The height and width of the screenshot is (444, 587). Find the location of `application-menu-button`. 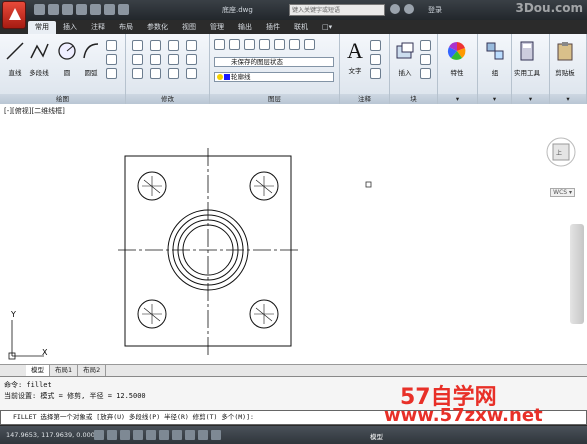

application-menu-button is located at coordinates (14, 15).